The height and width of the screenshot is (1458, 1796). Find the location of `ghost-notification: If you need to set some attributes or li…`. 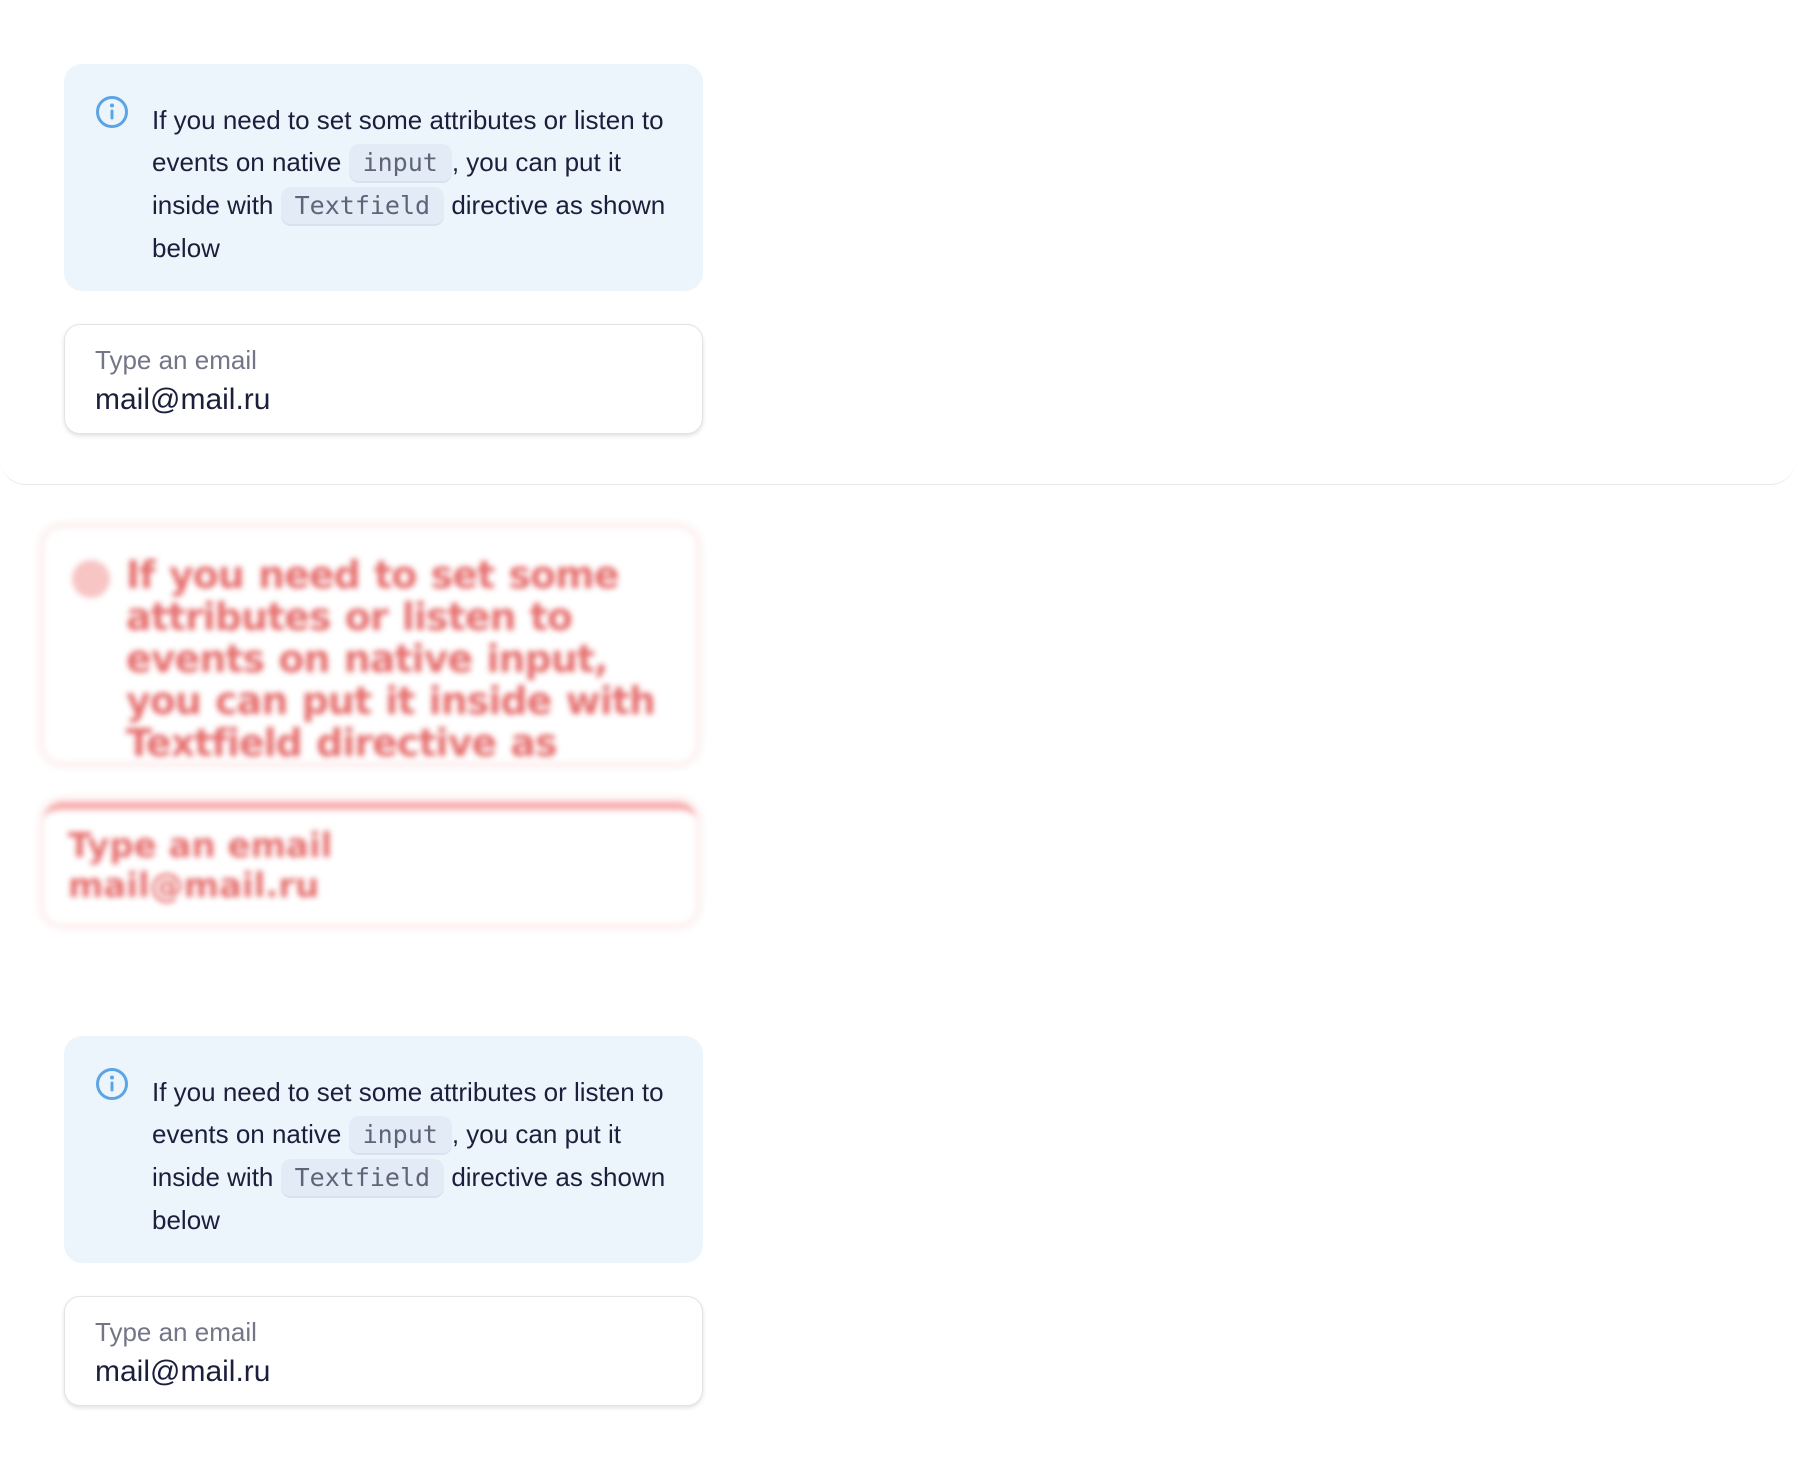

ghost-notification: If you need to set some attributes or li… is located at coordinates (370, 645).